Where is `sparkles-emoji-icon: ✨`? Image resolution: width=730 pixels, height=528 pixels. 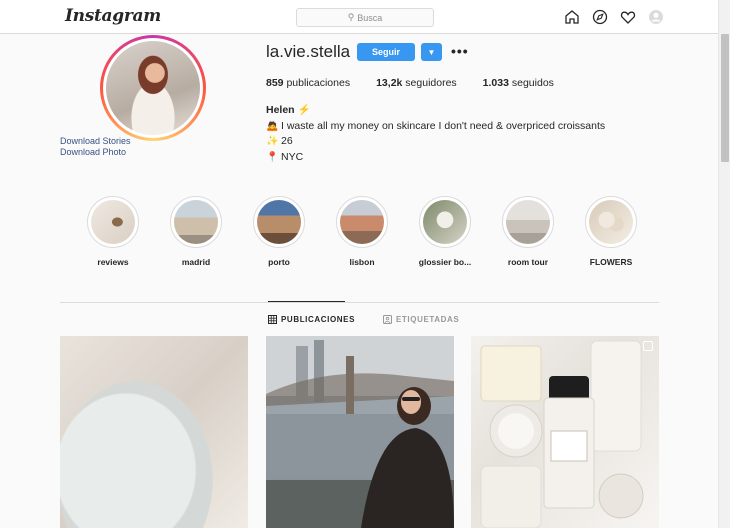
sparkles-emoji-icon: ✨ is located at coordinates (272, 141).